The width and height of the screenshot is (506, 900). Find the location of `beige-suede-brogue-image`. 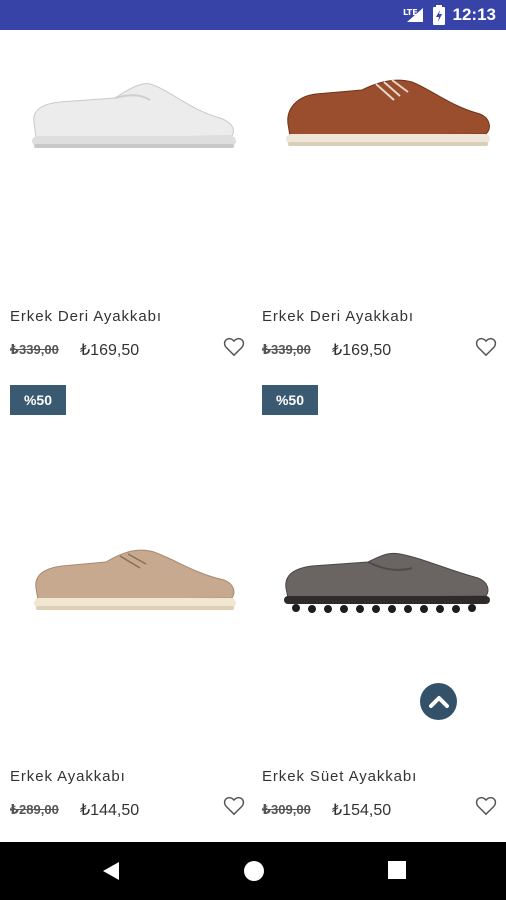

beige-suede-brogue-image is located at coordinates (130, 578).